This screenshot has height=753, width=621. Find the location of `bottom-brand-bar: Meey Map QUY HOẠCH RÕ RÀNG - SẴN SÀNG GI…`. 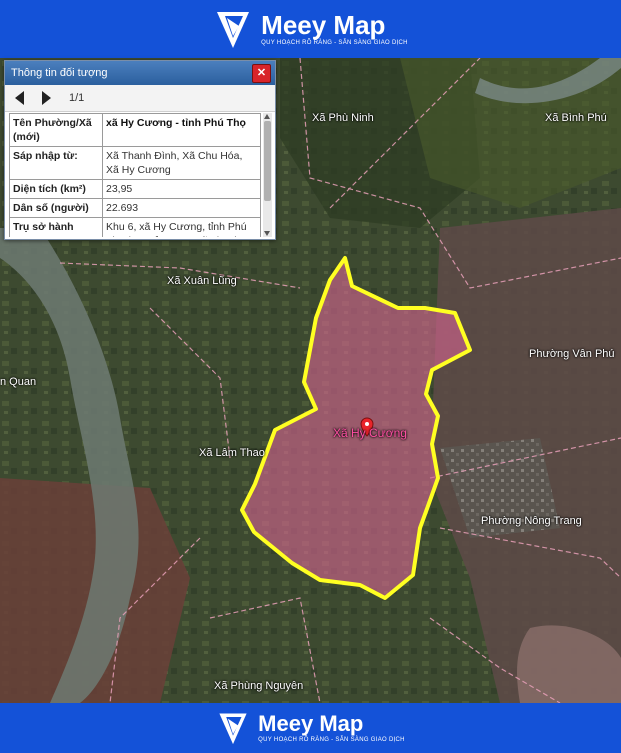

bottom-brand-bar: Meey Map QUY HOẠCH RÕ RÀNG - SẴN SÀNG GI… is located at coordinates (310, 728).